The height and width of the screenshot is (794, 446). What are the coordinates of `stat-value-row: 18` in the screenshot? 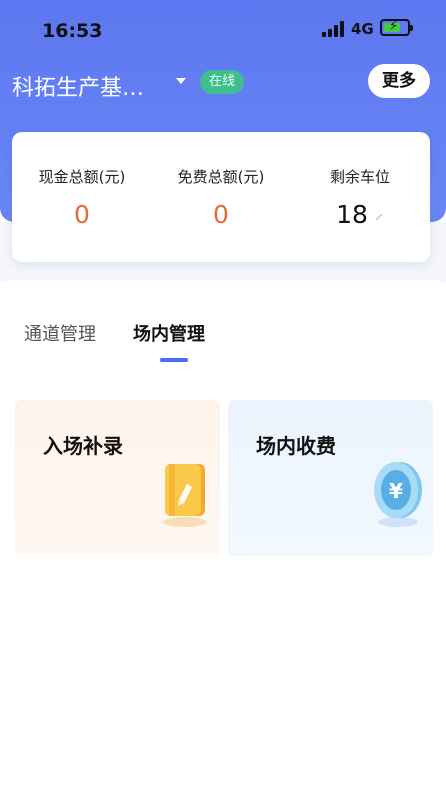 It's located at (360, 214).